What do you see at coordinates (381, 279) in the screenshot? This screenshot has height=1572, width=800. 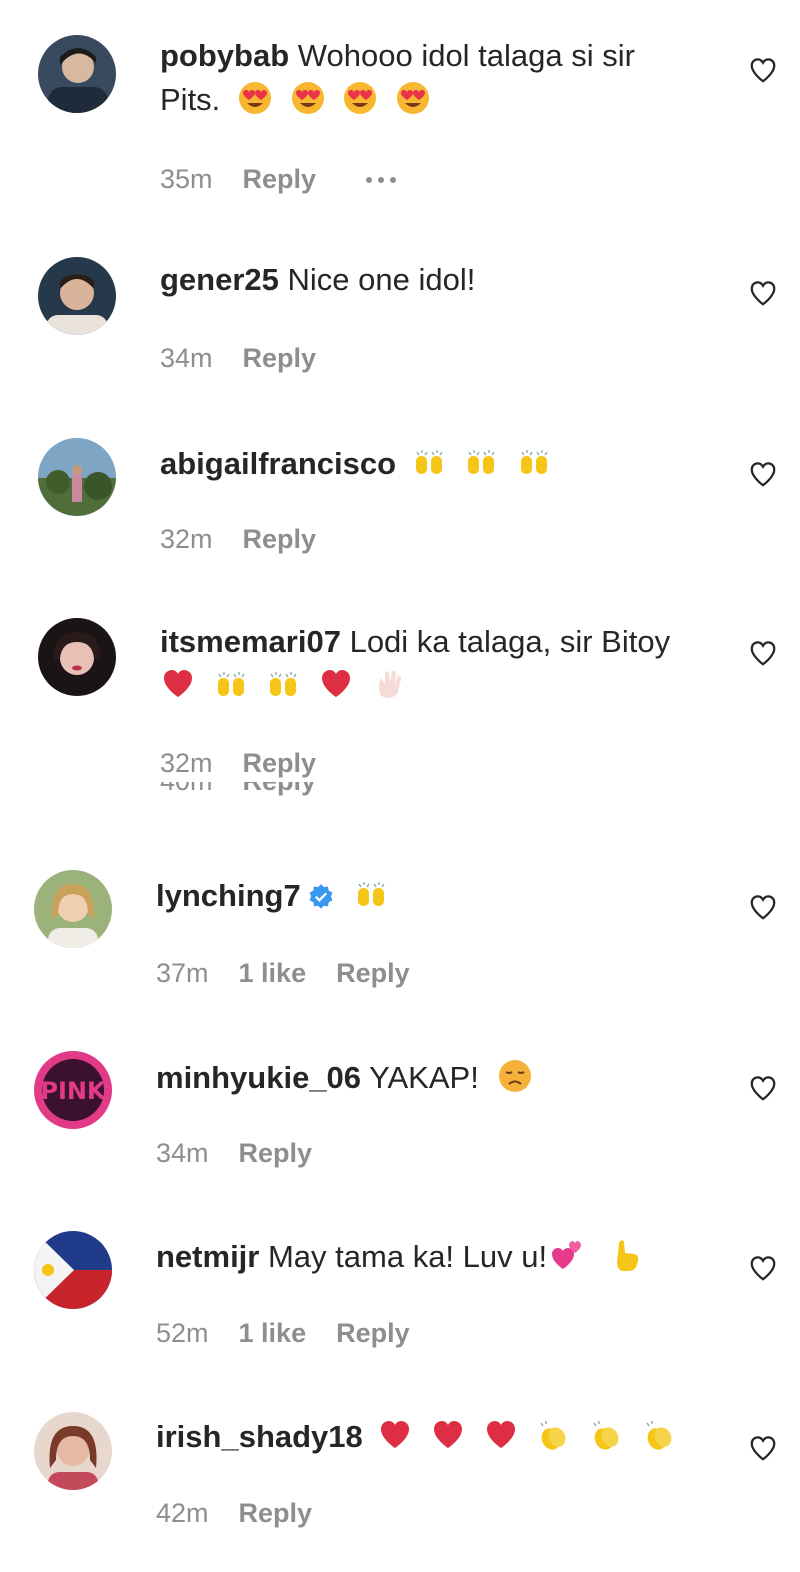 I see `comment-text: Nice one idol!` at bounding box center [381, 279].